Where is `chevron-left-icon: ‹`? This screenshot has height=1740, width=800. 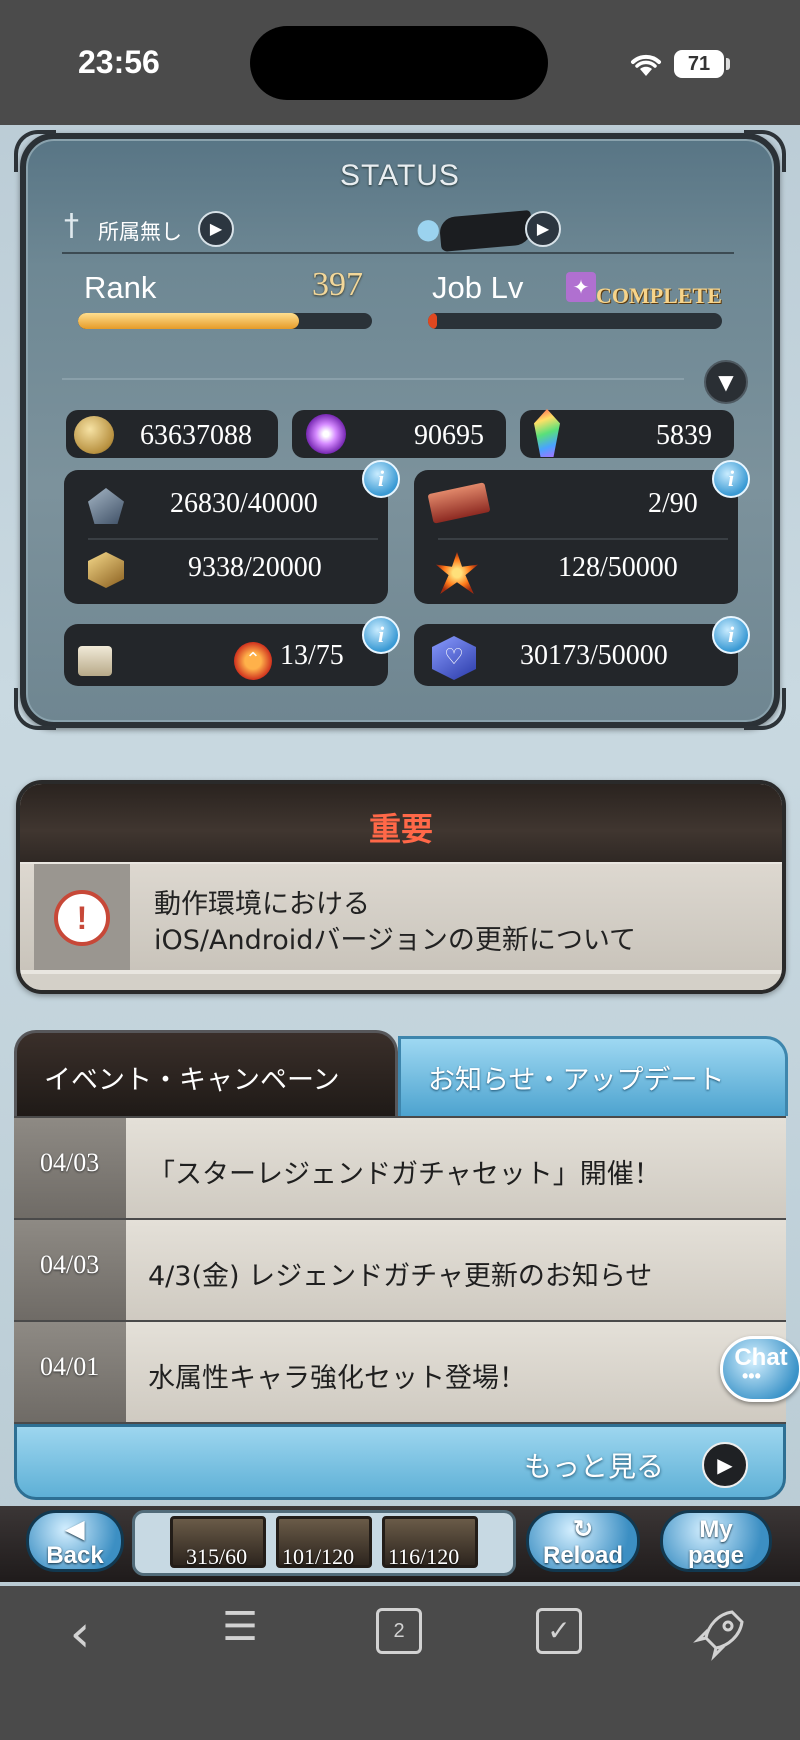
chevron-left-icon: ‹ is located at coordinates (80, 1634).